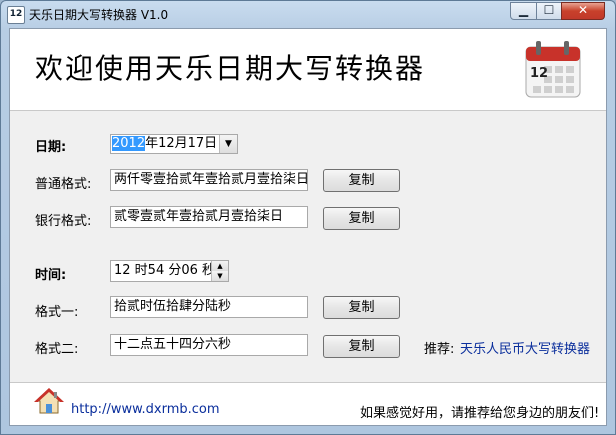 The width and height of the screenshot is (616, 435). What do you see at coordinates (63, 184) in the screenshot?
I see `normal-format-label: 普通格式:` at bounding box center [63, 184].